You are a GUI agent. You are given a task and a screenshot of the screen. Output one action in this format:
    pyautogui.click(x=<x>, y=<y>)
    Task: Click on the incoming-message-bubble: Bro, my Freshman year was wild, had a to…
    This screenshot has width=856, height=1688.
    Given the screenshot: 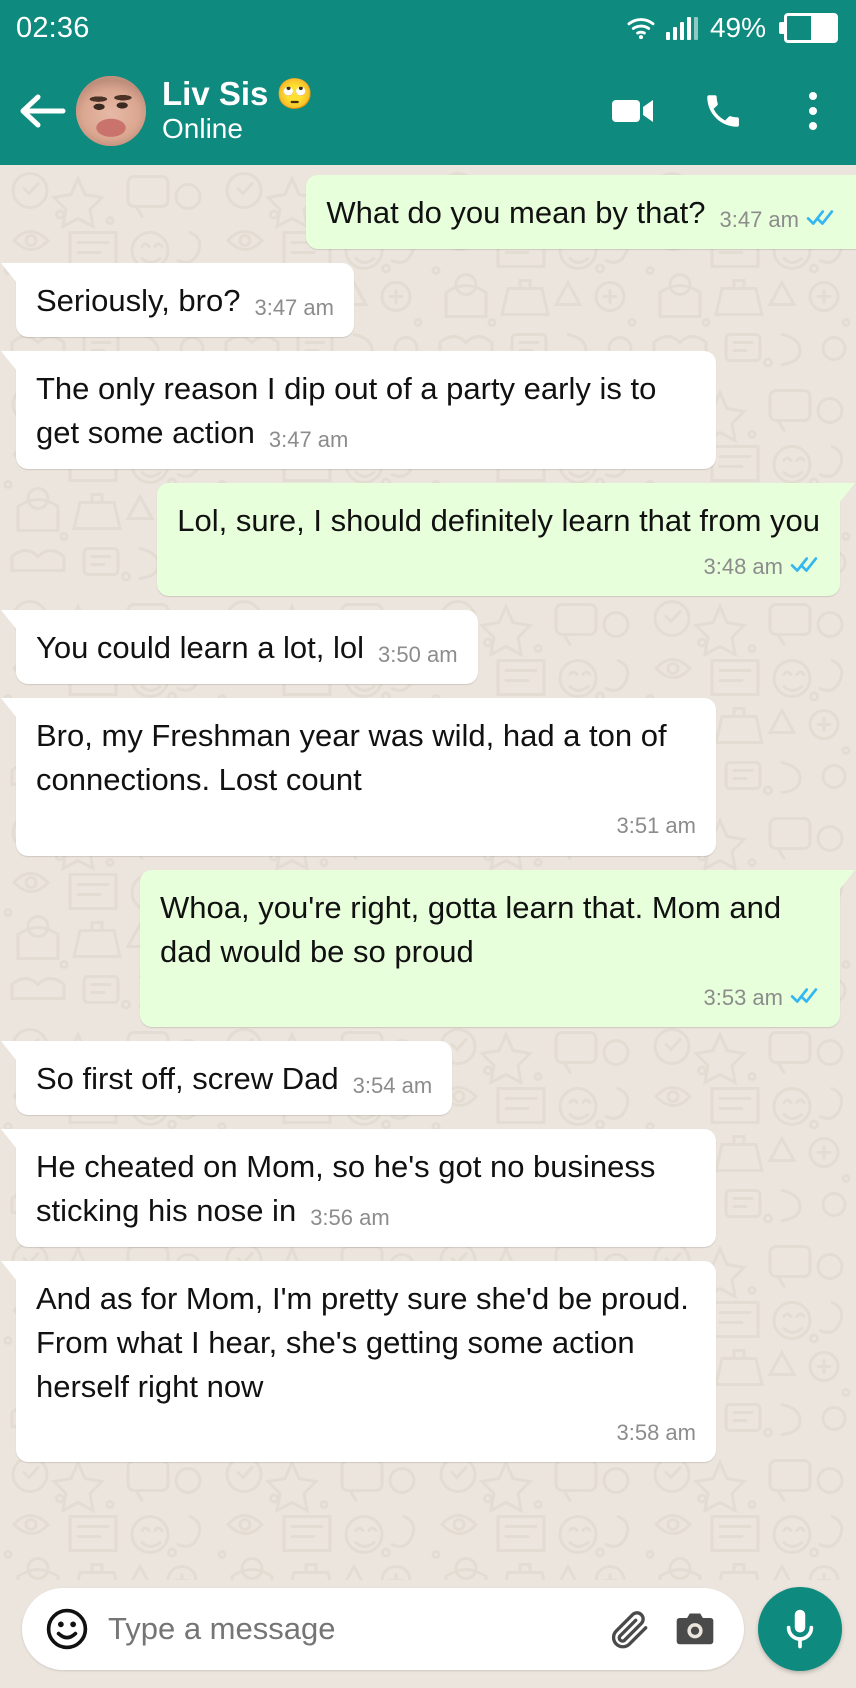 What is the action you would take?
    pyautogui.click(x=358, y=777)
    